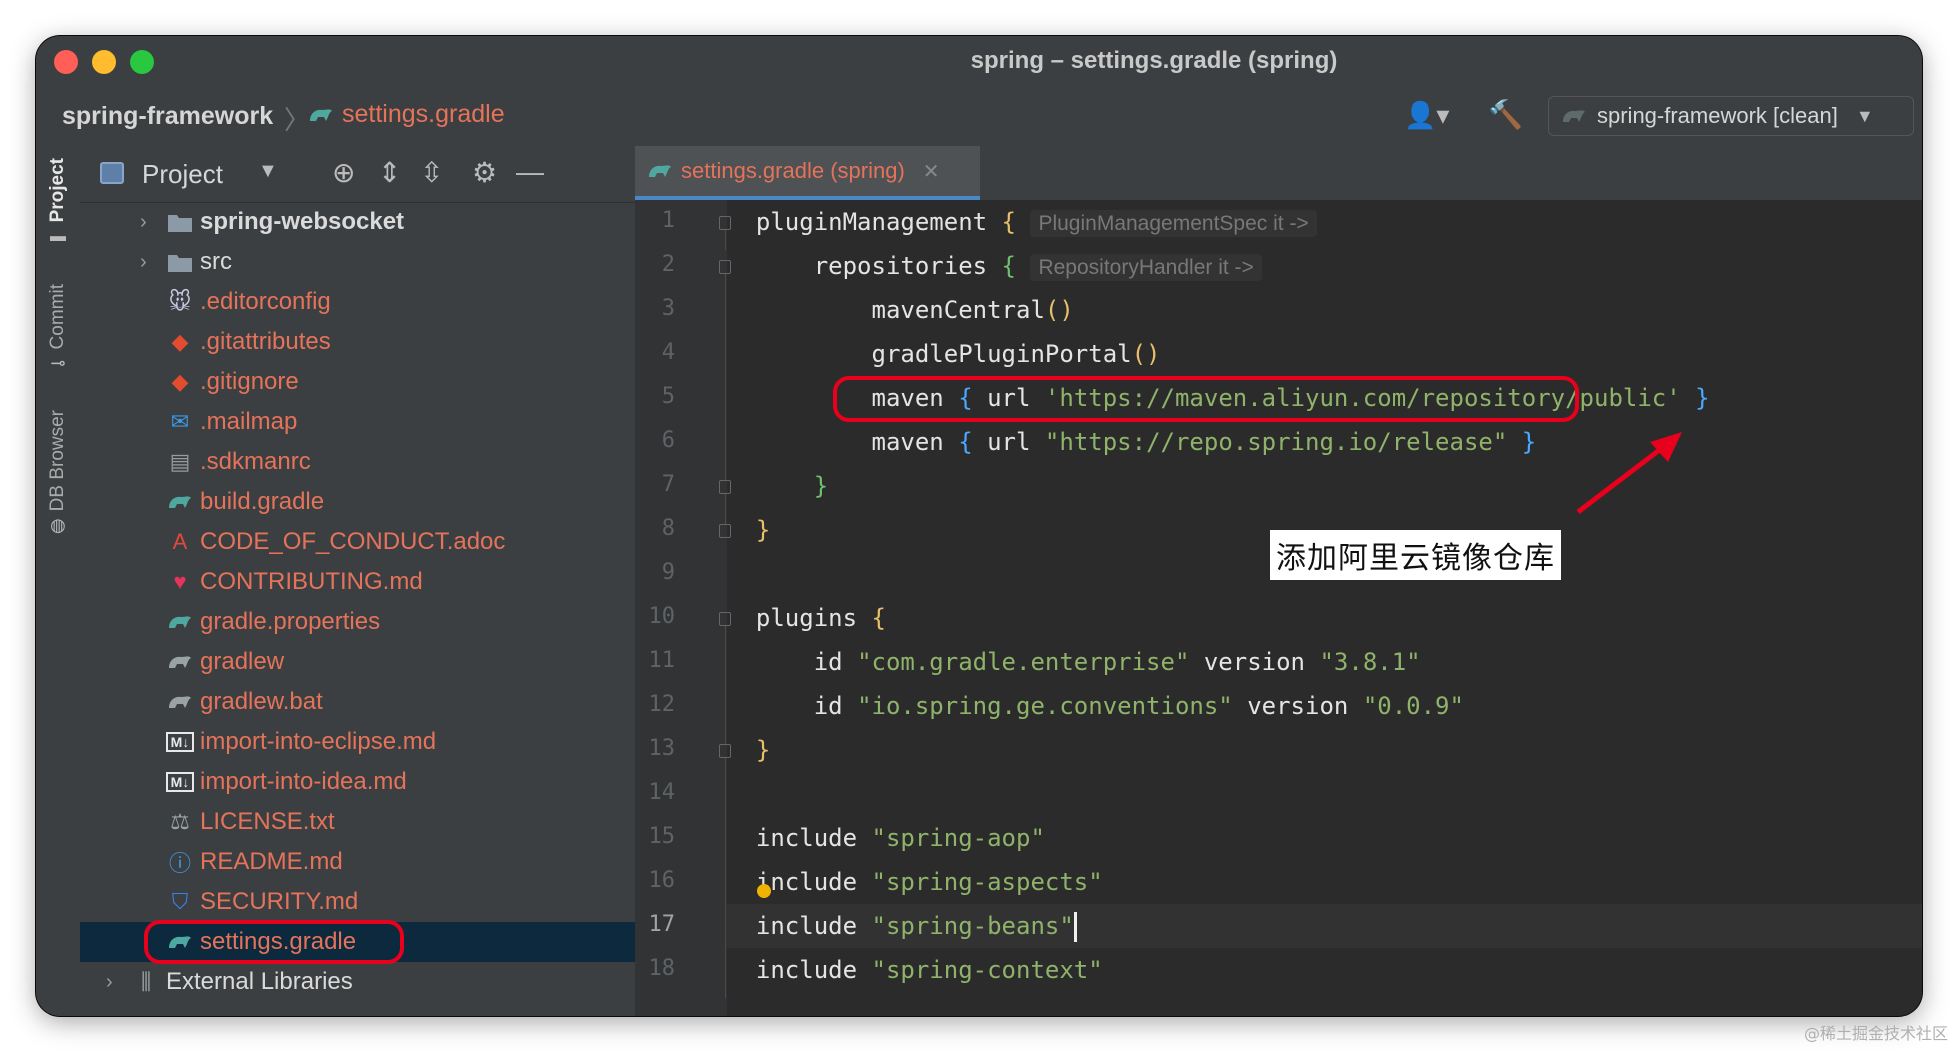 This screenshot has height=1052, width=1958. I want to click on text-cursor, so click(1075, 927).